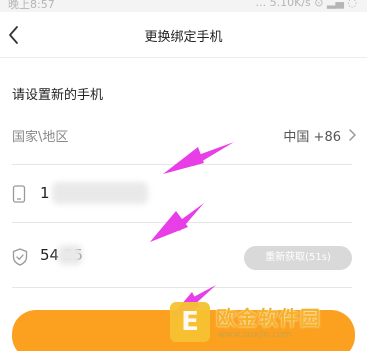  Describe the element at coordinates (58, 95) in the screenshot. I see `section-heading: 请设置新的手机` at that location.